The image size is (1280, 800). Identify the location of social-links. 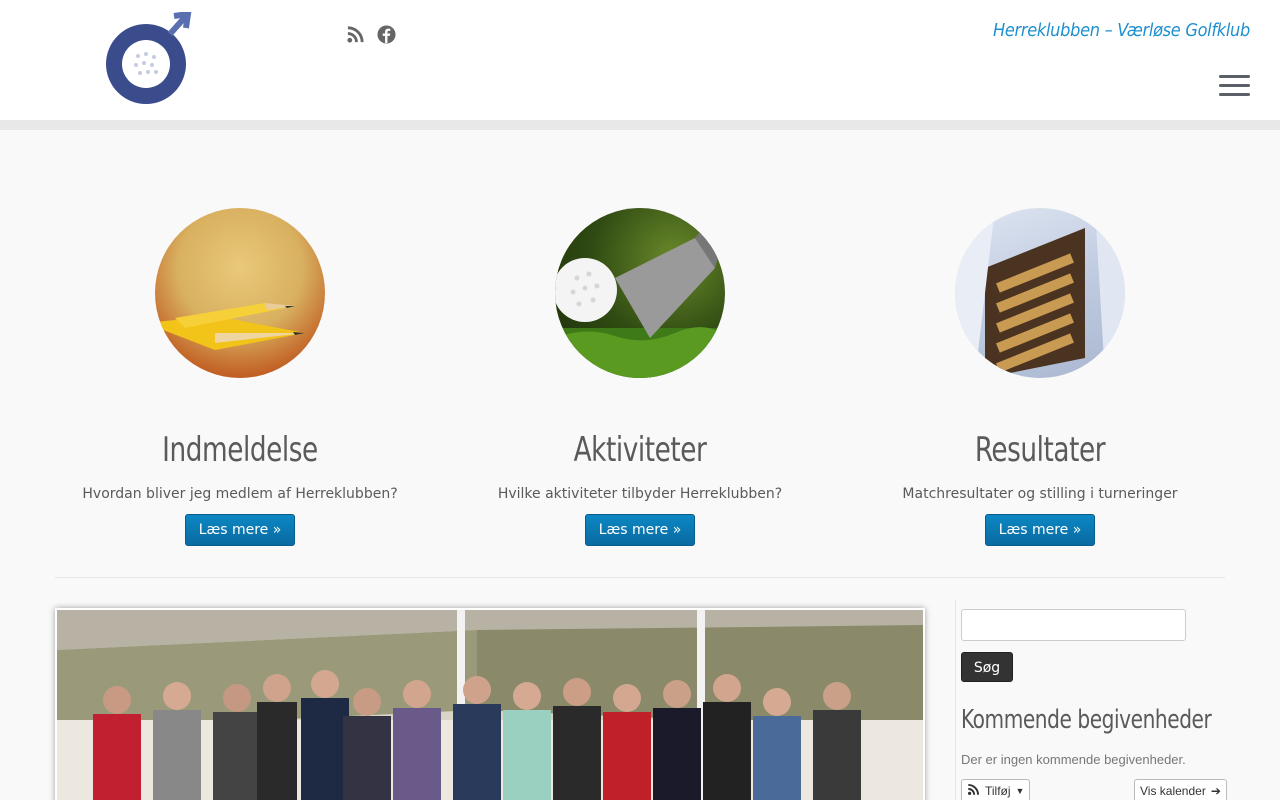
(371, 34).